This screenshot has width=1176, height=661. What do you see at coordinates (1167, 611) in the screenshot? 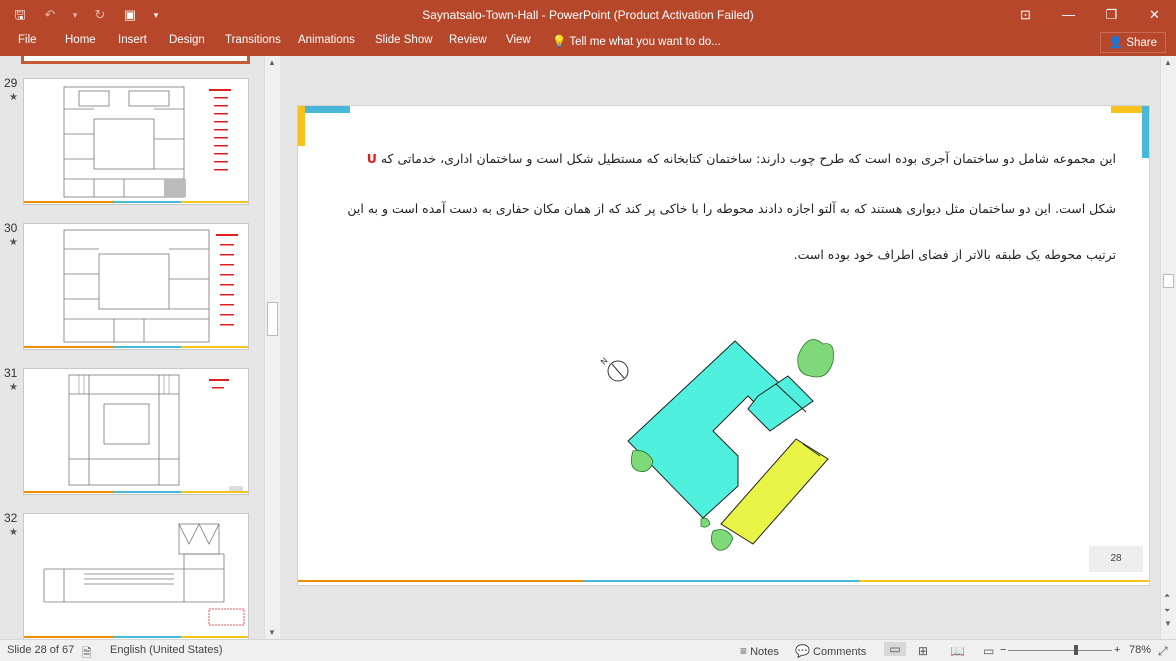
I see `next-slide-icon: ⏷` at bounding box center [1167, 611].